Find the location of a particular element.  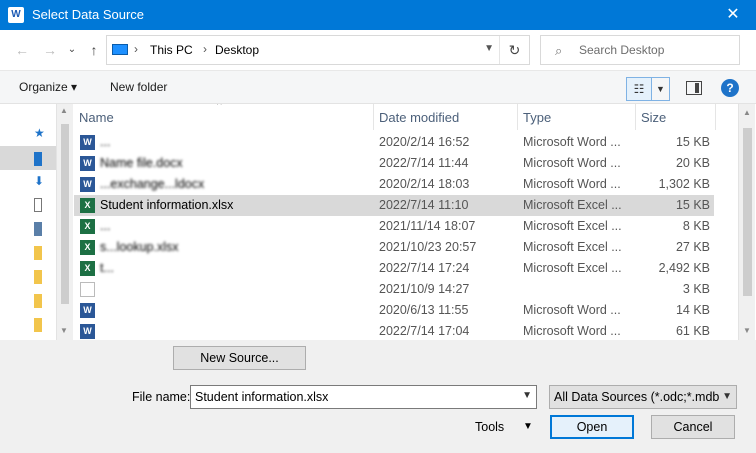

file-name: Student information.xlsx is located at coordinates (167, 205).